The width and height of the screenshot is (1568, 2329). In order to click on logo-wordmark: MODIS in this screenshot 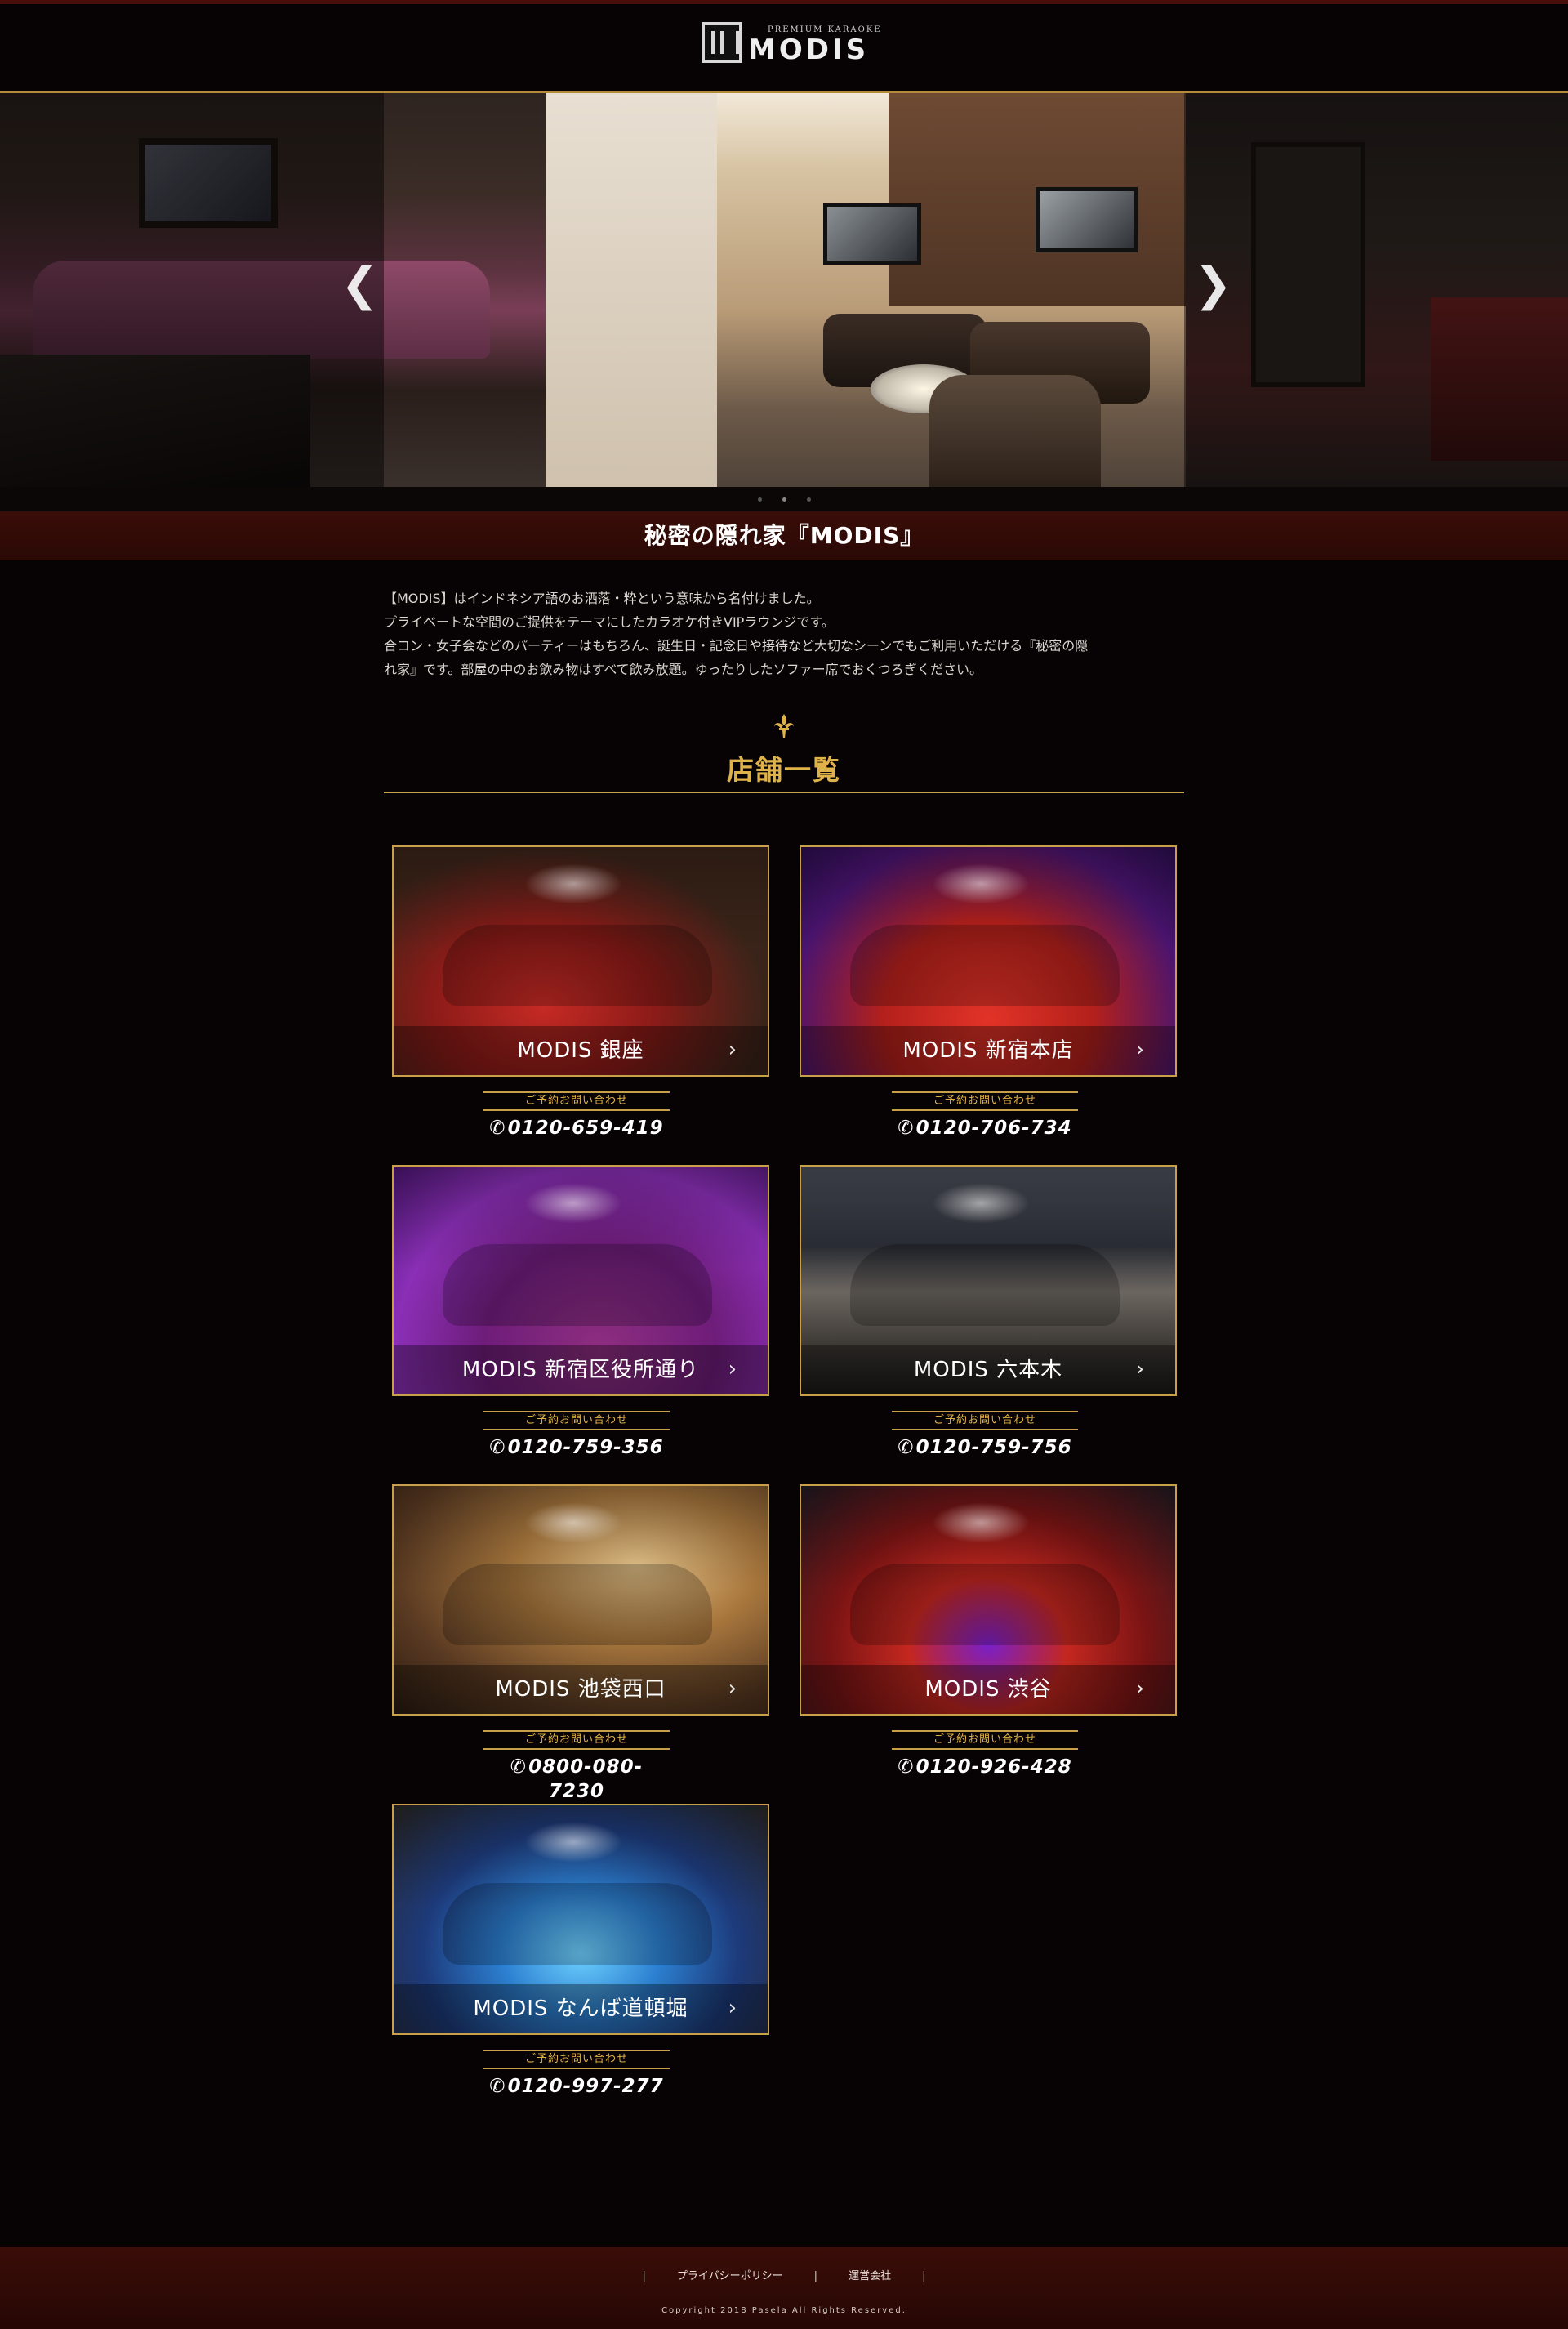, I will do `click(809, 49)`.